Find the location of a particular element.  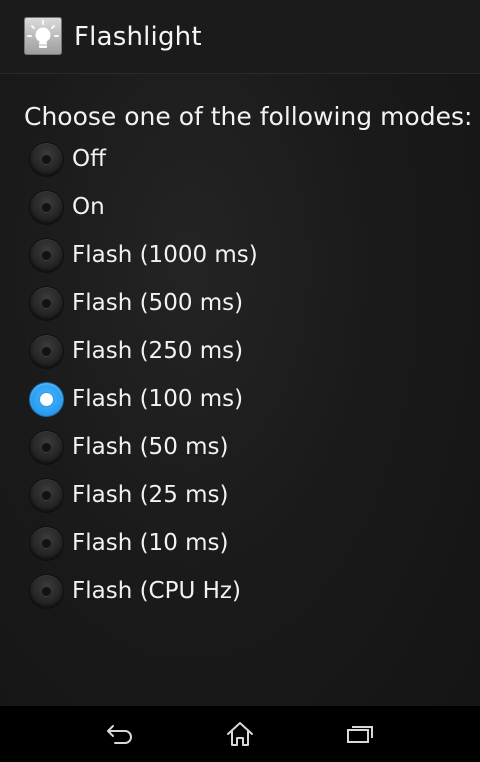

back-icon is located at coordinates (120, 734).